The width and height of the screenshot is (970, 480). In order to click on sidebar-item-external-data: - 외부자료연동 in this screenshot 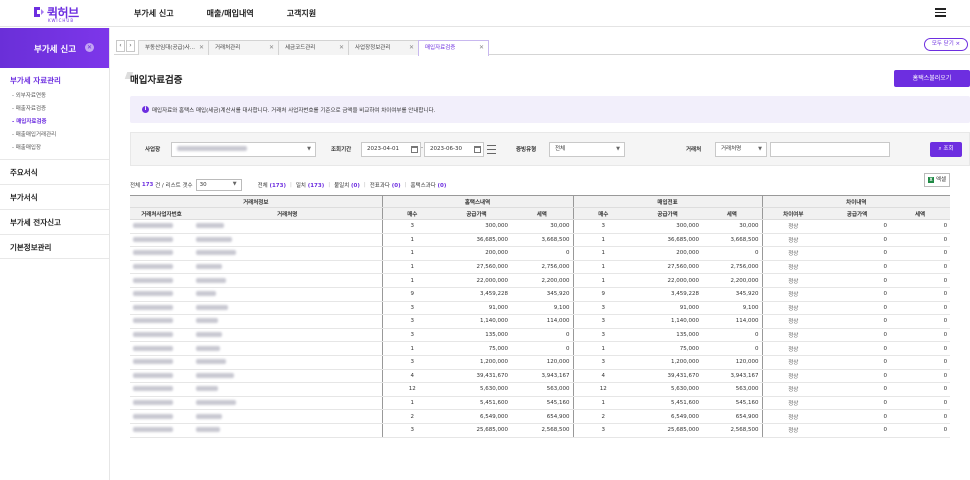, I will do `click(54, 96)`.